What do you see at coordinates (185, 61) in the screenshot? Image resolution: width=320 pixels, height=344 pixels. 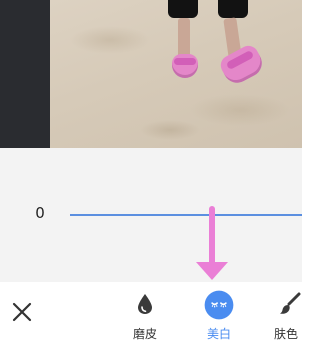 I see `slipper-left-strap` at bounding box center [185, 61].